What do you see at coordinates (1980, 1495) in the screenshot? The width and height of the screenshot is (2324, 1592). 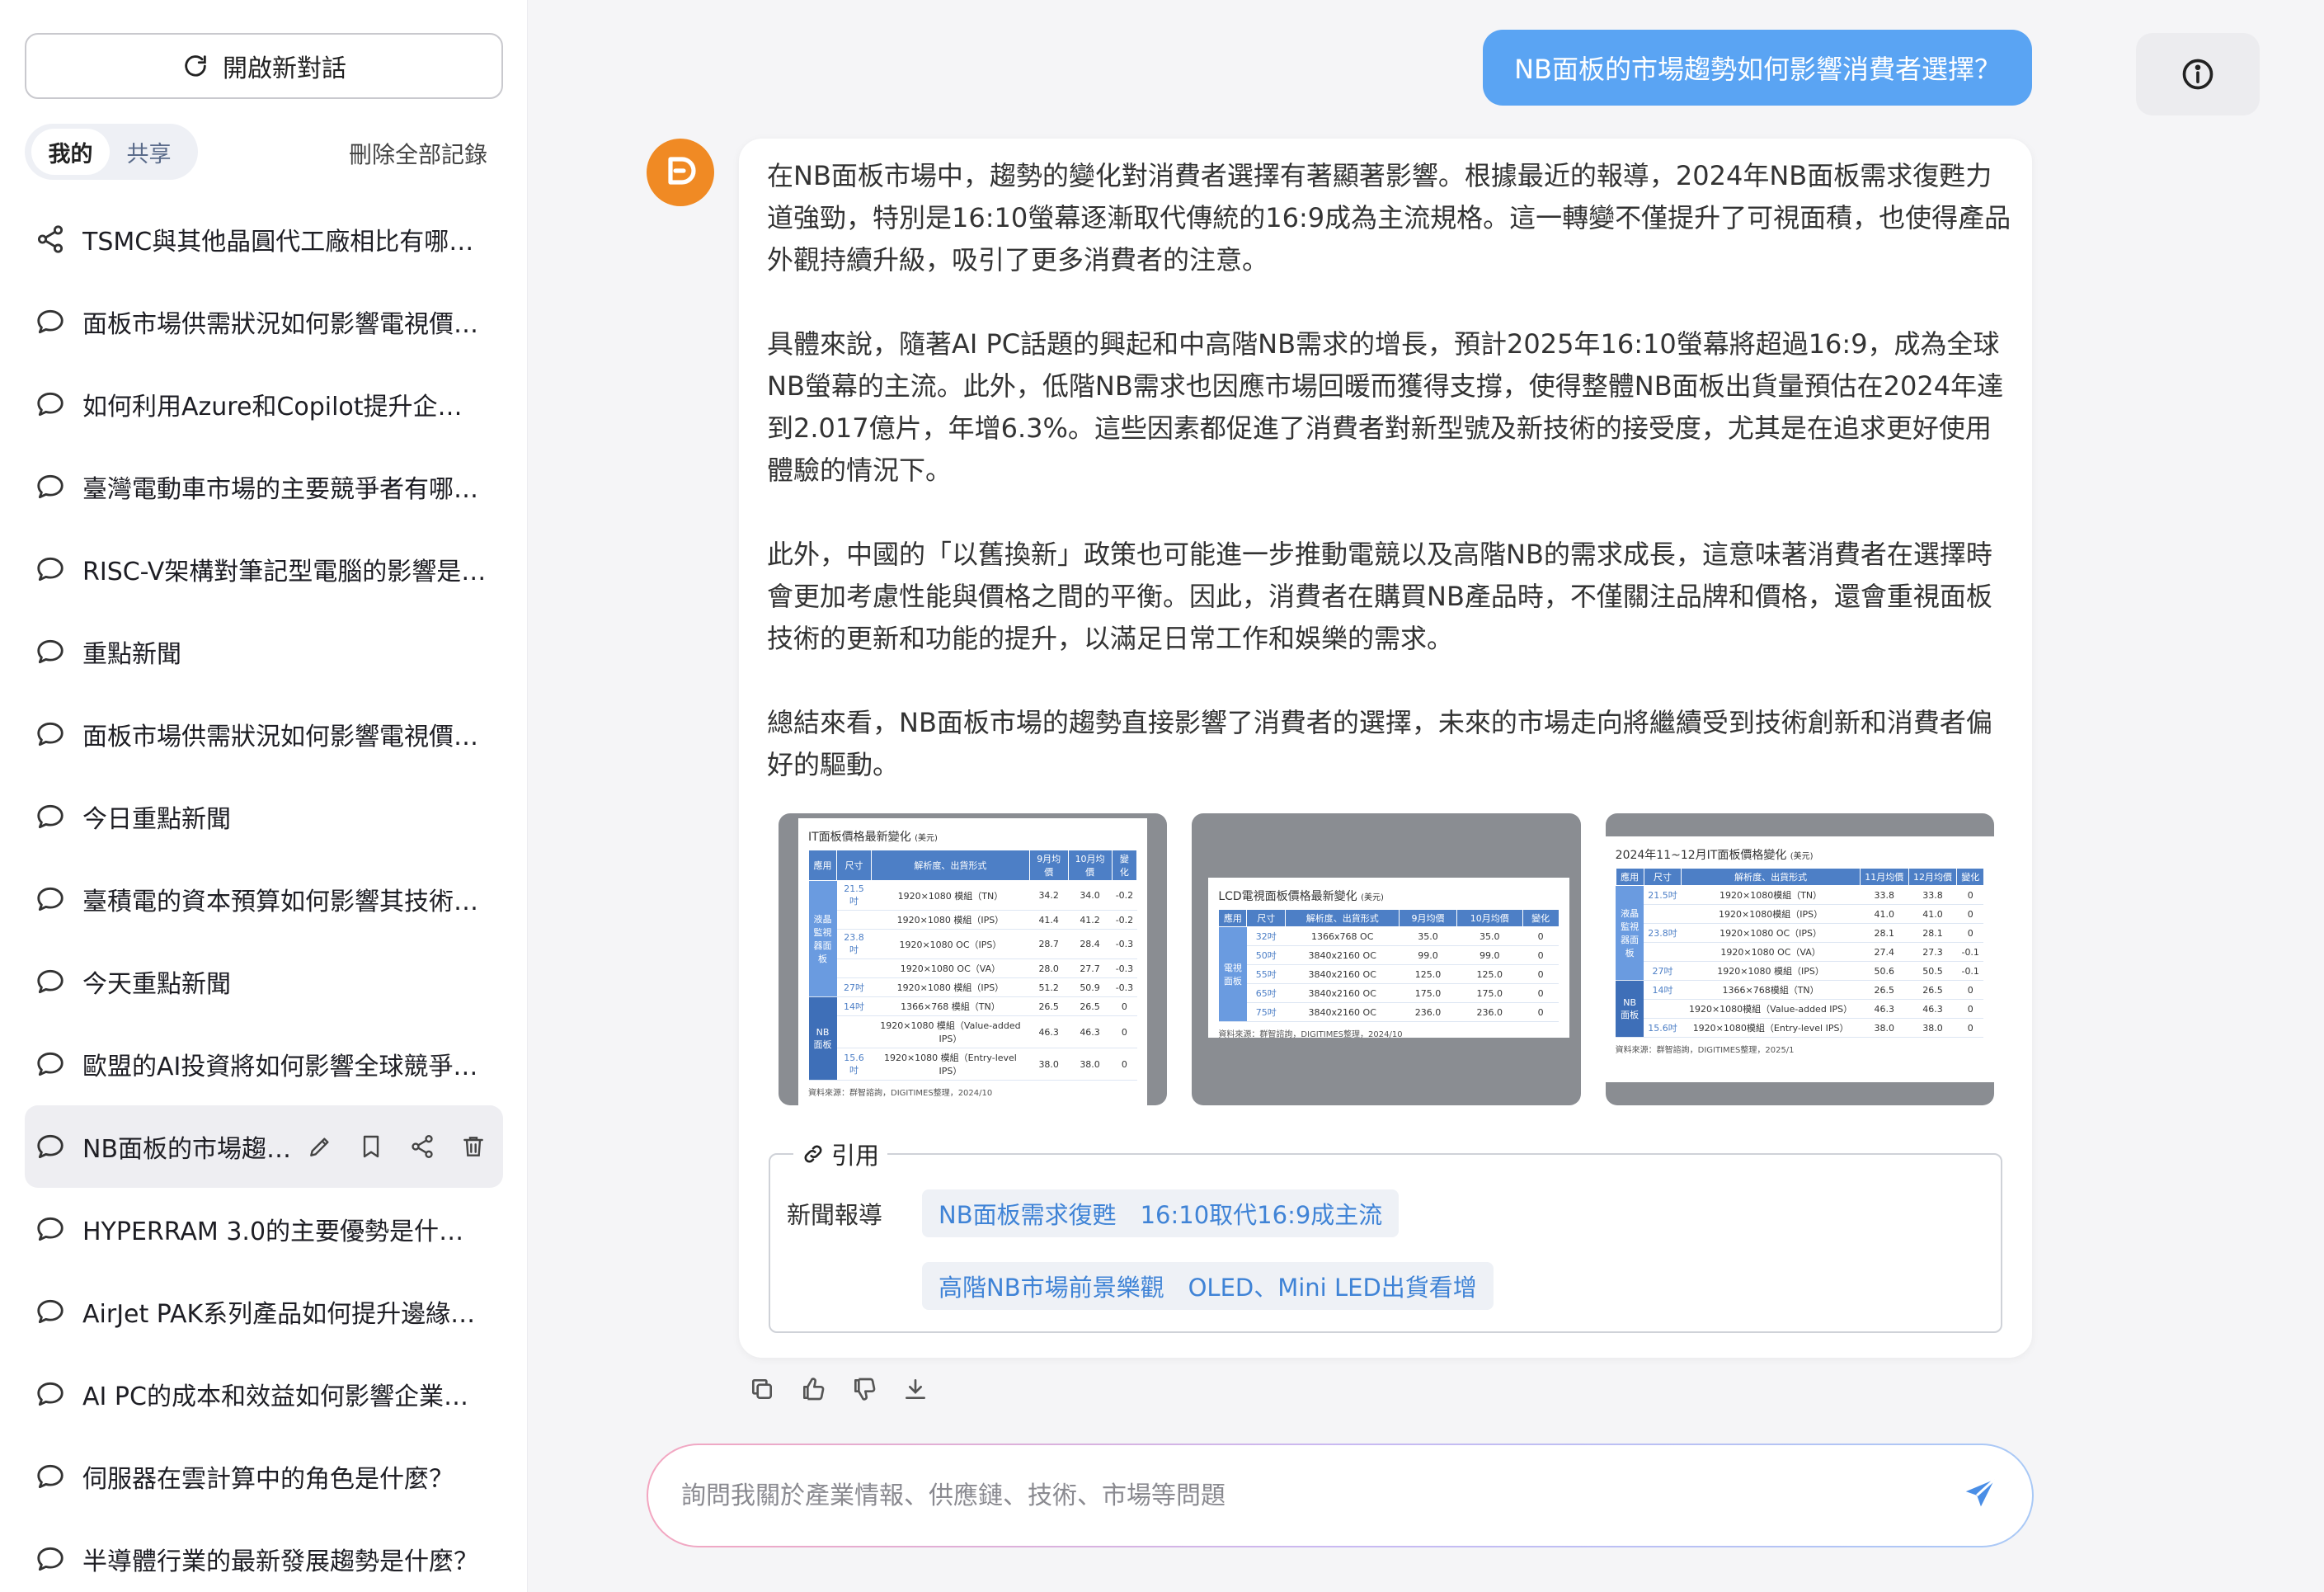 I see `send-button` at bounding box center [1980, 1495].